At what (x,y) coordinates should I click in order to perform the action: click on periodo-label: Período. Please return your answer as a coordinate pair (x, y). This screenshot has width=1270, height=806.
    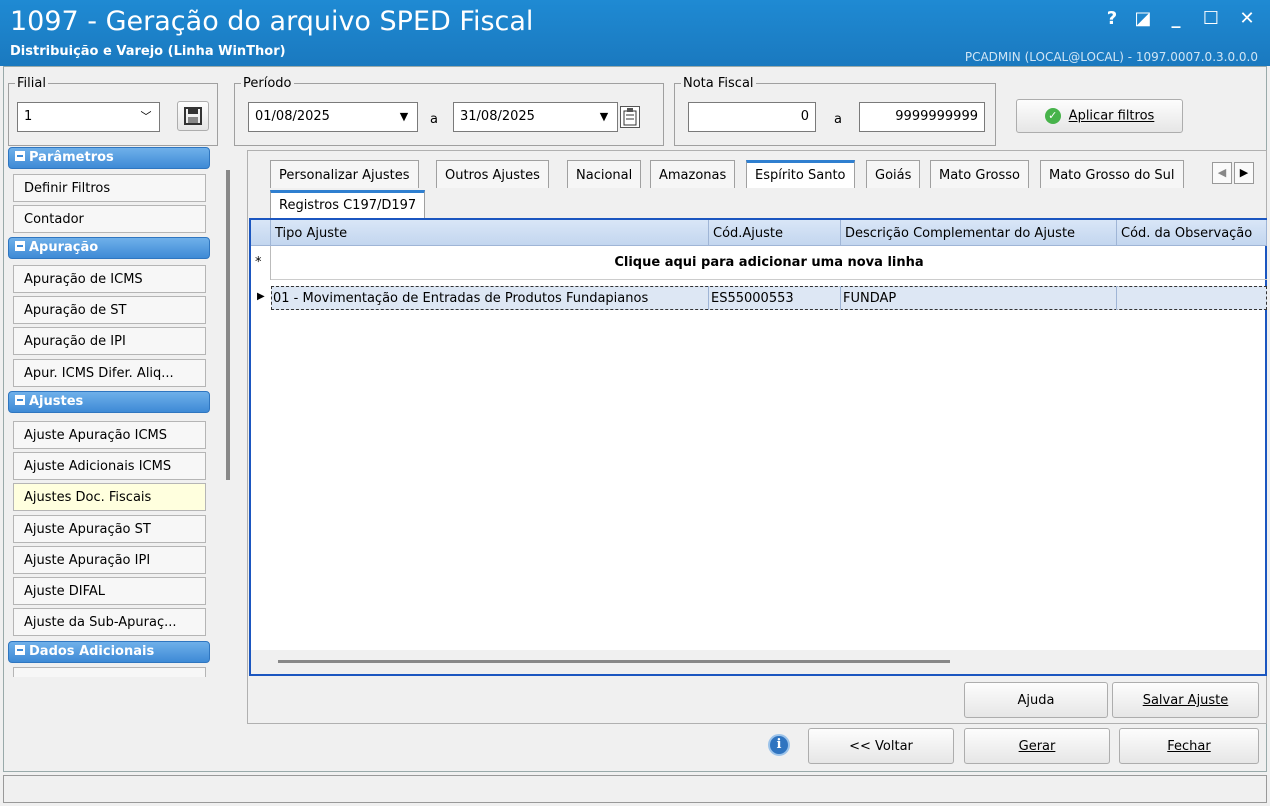
    Looking at the image, I should click on (267, 83).